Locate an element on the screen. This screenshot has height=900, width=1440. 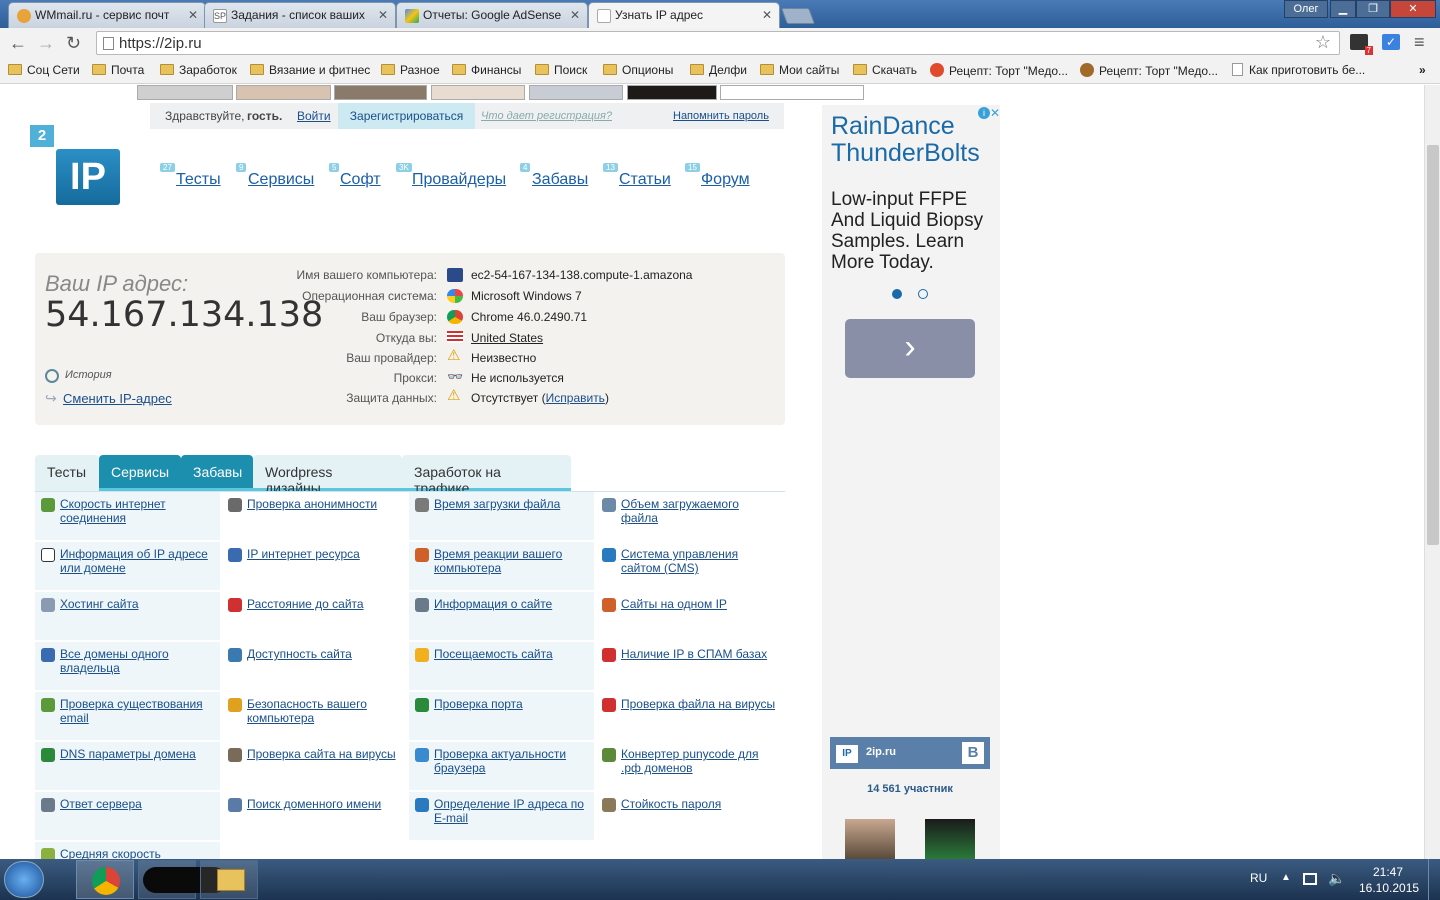
service-link: Наличие IP в СПАМ базах is located at coordinates (694, 654).